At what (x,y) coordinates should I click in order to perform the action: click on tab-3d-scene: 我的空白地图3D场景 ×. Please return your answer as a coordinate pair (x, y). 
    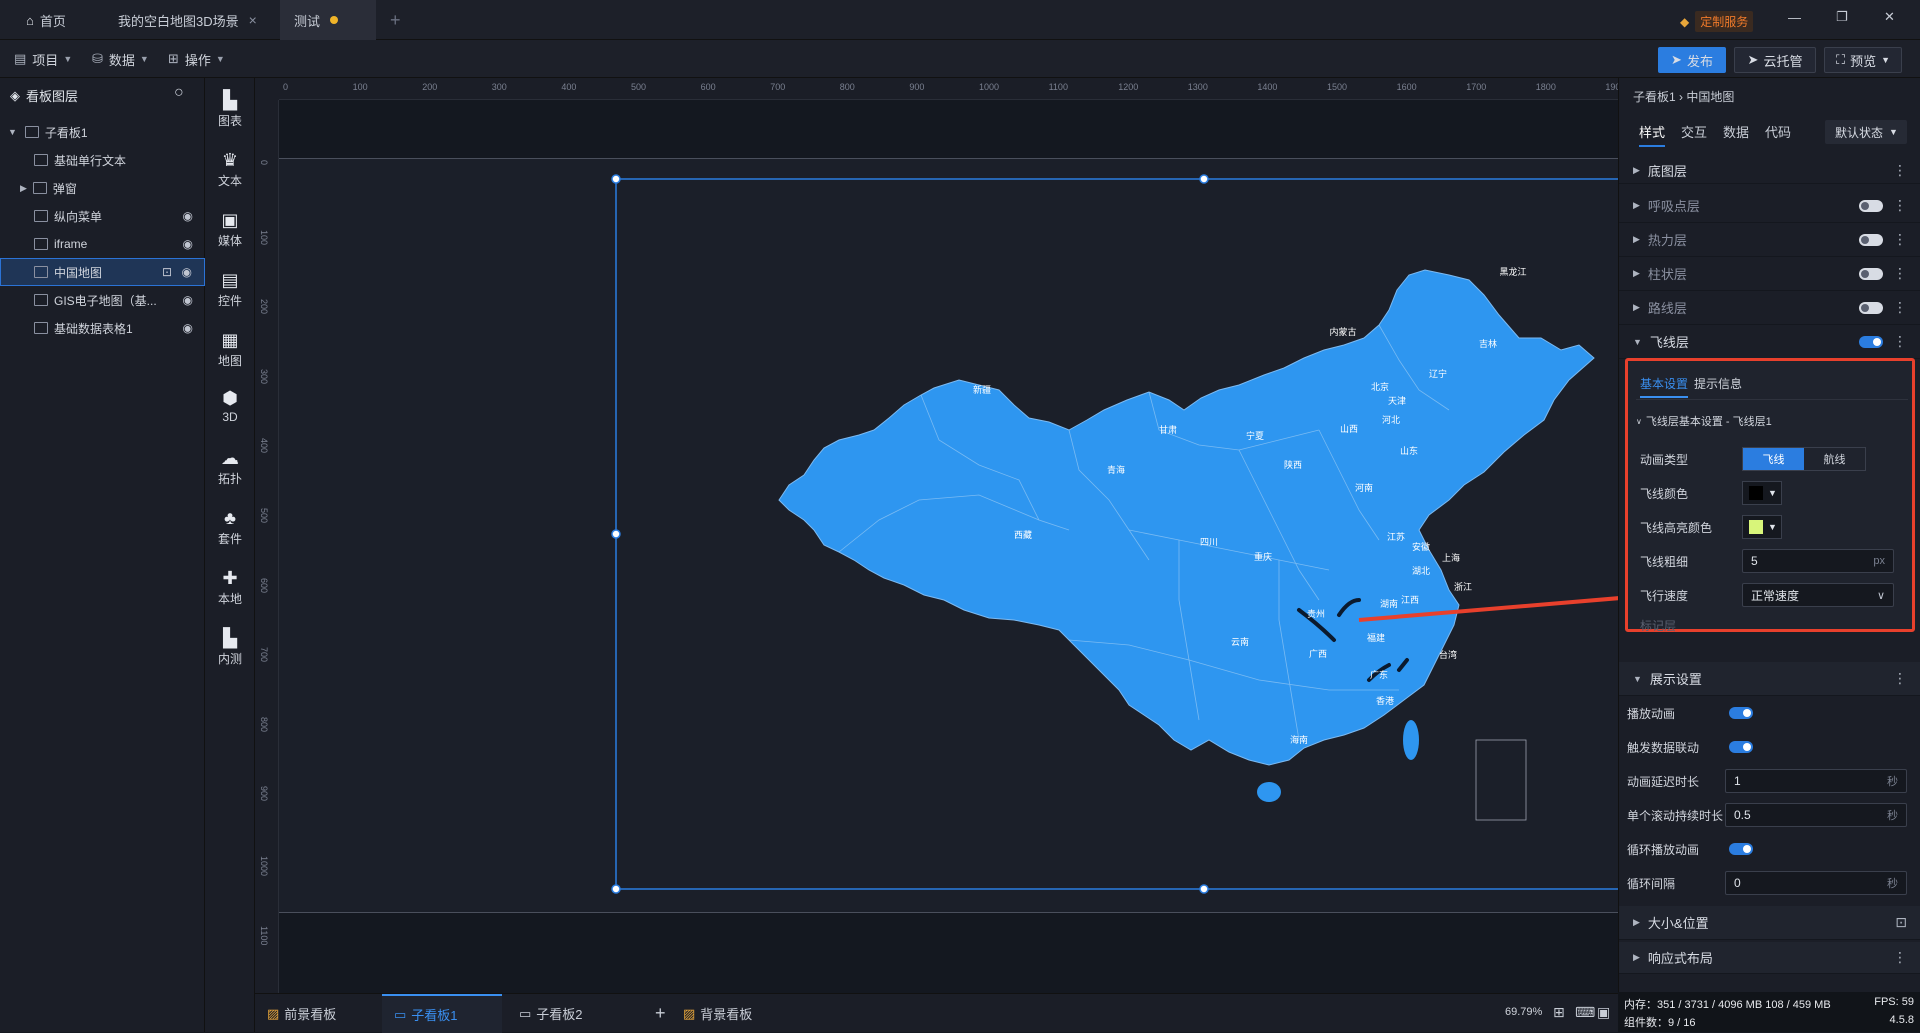
    Looking at the image, I should click on (187, 20).